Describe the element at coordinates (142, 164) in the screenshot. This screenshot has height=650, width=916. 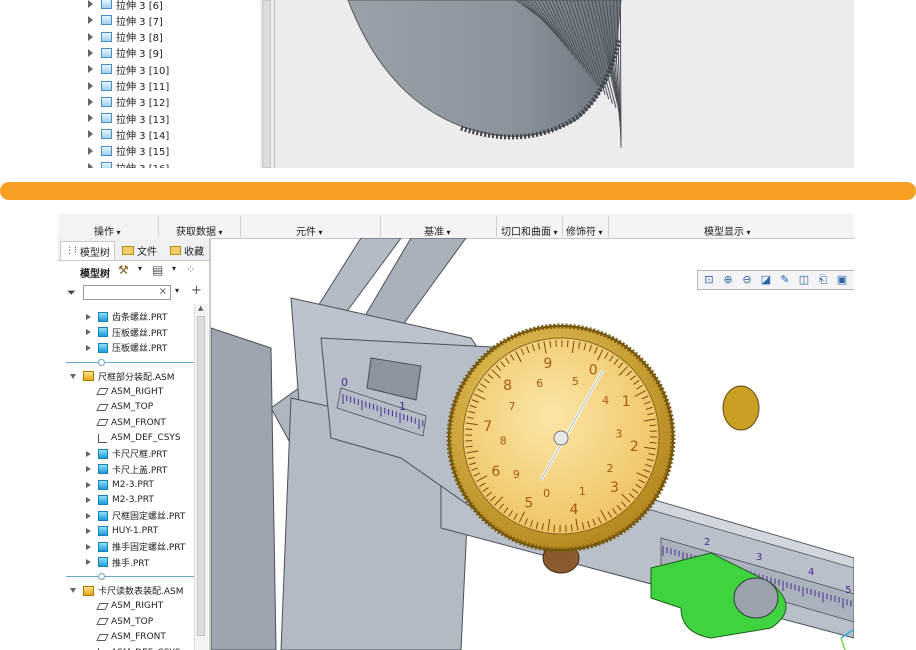
I see `top-tree-item-label: 拉伸 3 [16]` at that location.